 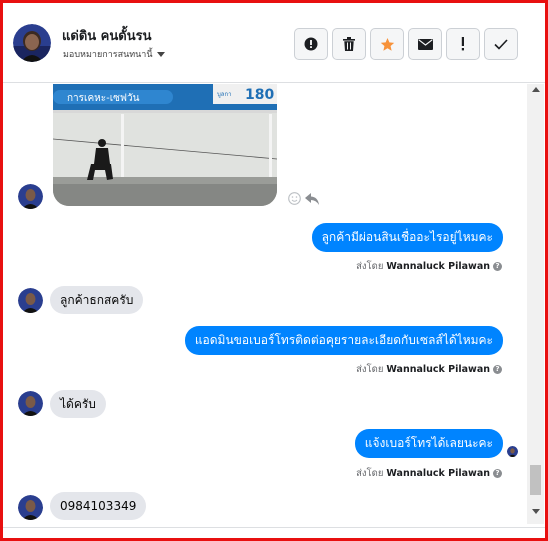 What do you see at coordinates (535, 304) in the screenshot?
I see `thread-scrollbar` at bounding box center [535, 304].